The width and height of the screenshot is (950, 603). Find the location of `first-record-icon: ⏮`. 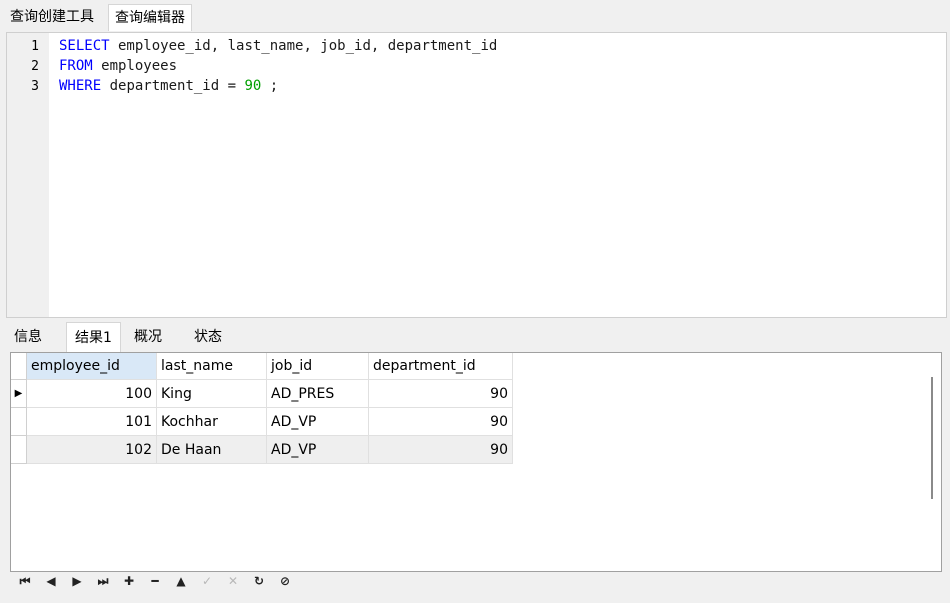

first-record-icon: ⏮ is located at coordinates (25, 581).